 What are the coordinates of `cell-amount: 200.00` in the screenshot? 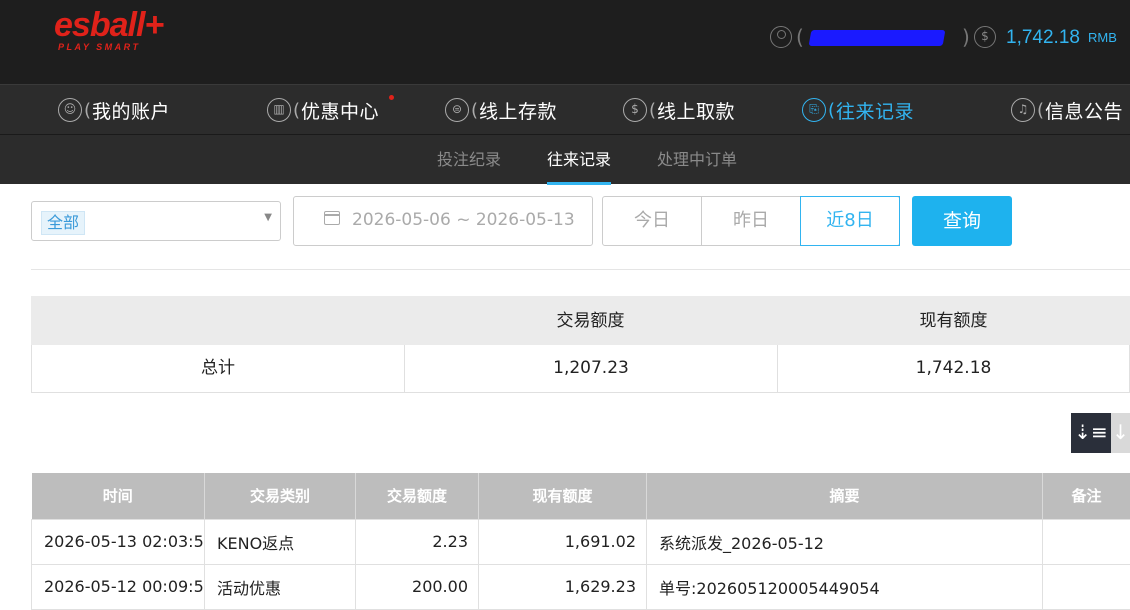 It's located at (417, 586).